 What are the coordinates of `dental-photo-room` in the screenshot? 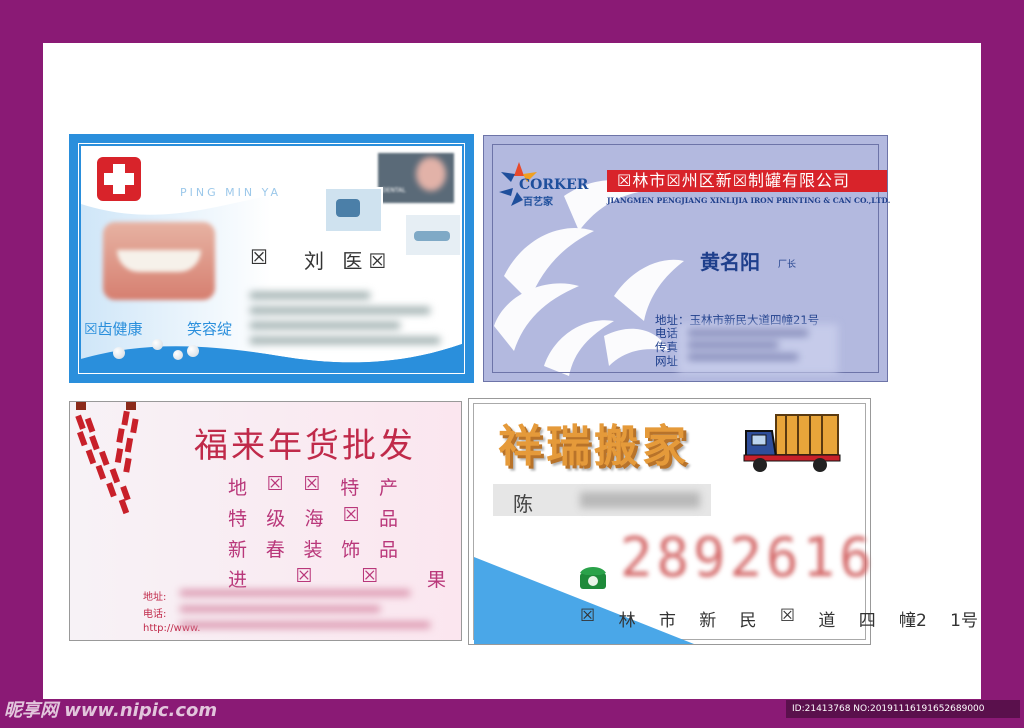 It's located at (433, 235).